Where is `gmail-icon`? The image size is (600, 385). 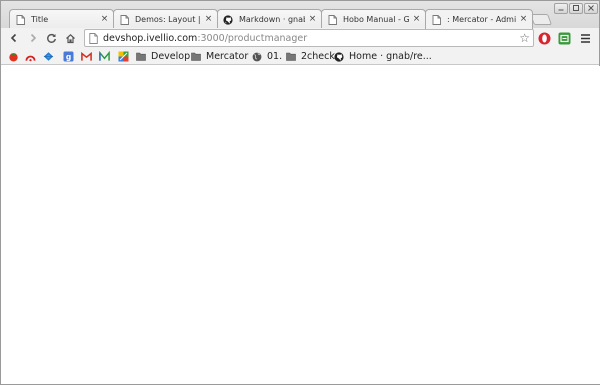 gmail-icon is located at coordinates (86, 56).